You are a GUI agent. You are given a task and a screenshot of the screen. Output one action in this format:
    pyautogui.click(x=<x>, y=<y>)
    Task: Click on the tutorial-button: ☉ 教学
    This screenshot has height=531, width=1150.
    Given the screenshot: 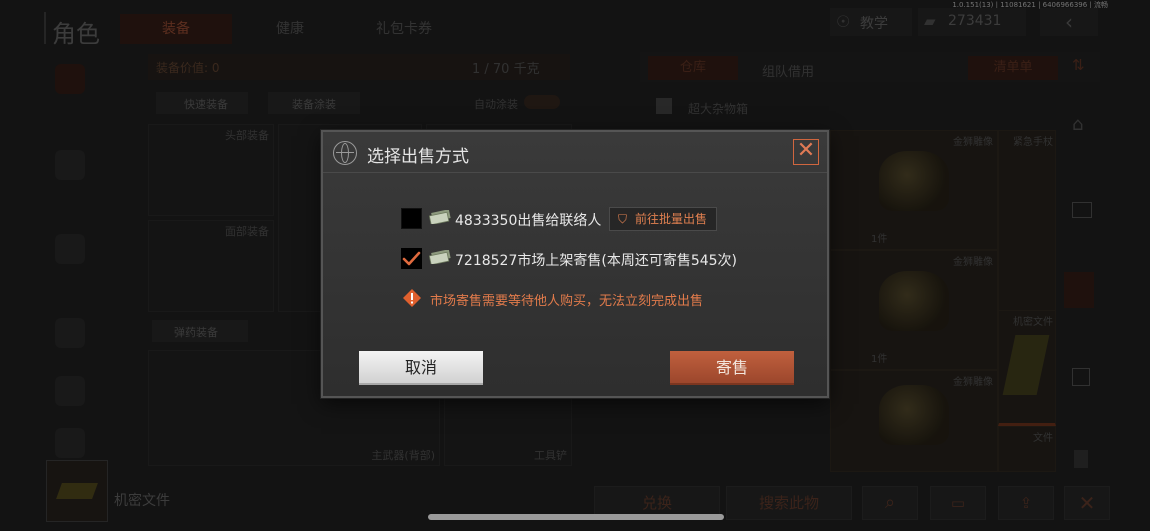 What is the action you would take?
    pyautogui.click(x=871, y=22)
    